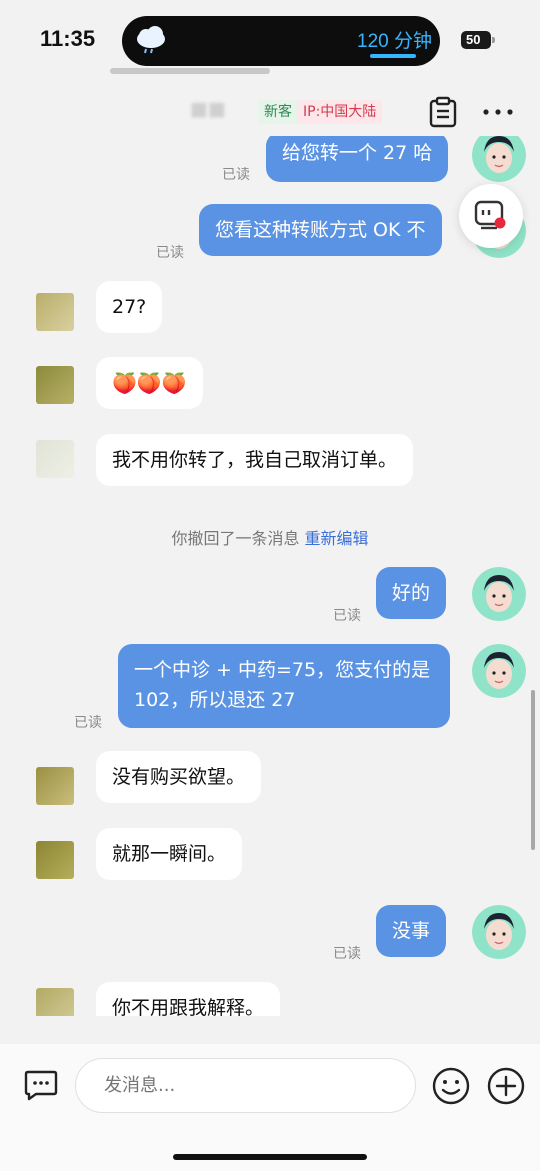 This screenshot has width=540, height=1171. Describe the element at coordinates (190, 71) in the screenshot. I see `top-pill` at that location.